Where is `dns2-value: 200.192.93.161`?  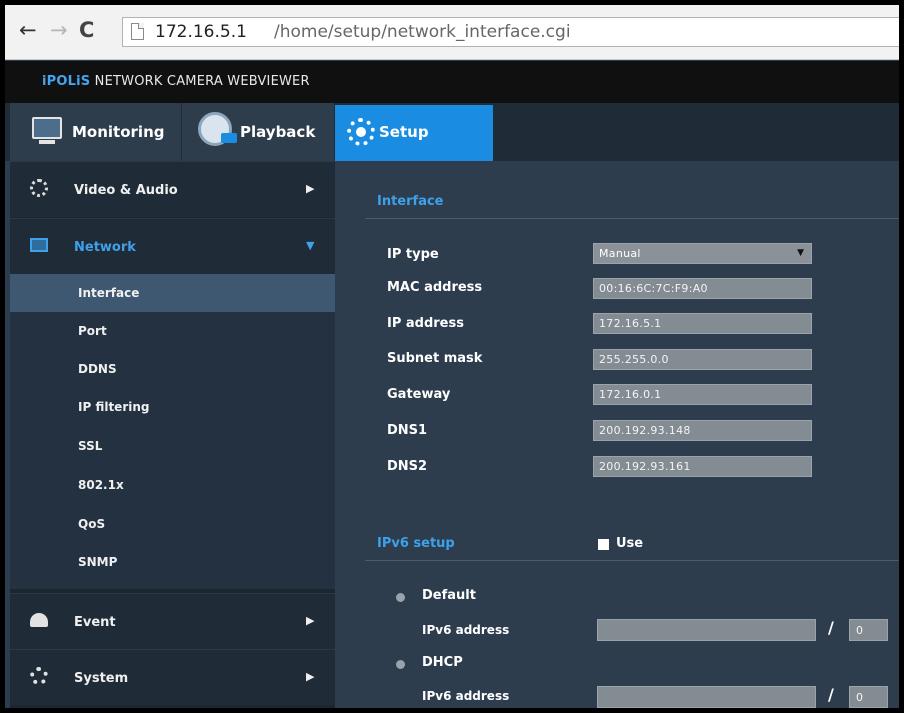 dns2-value: 200.192.93.161 is located at coordinates (645, 466).